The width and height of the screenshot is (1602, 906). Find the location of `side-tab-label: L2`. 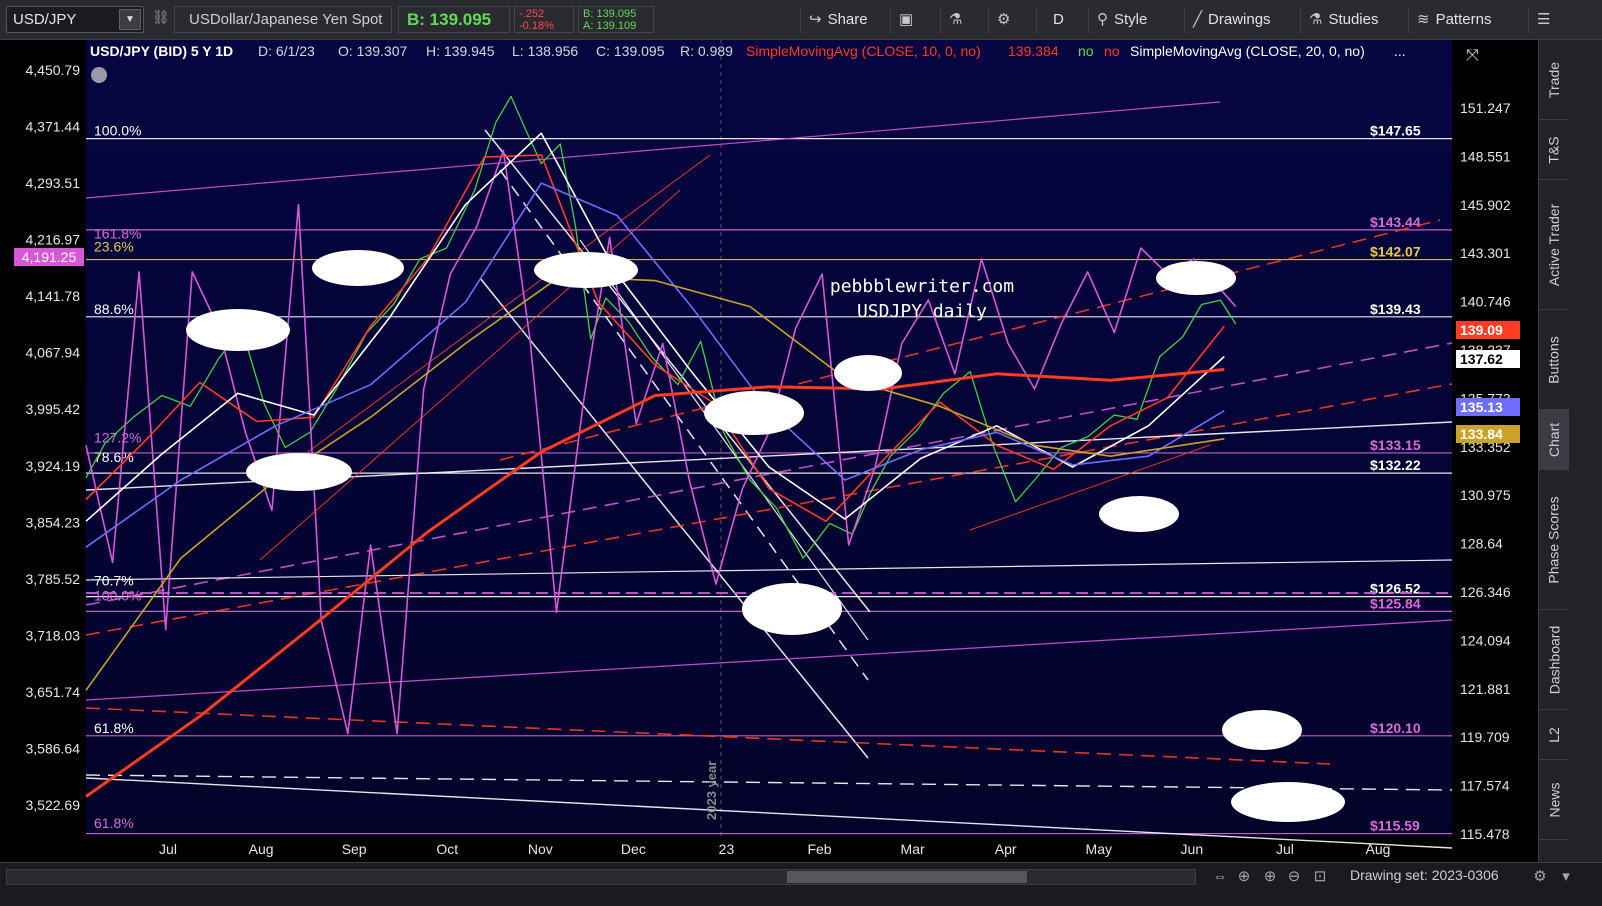

side-tab-label: L2 is located at coordinates (1553, 734).